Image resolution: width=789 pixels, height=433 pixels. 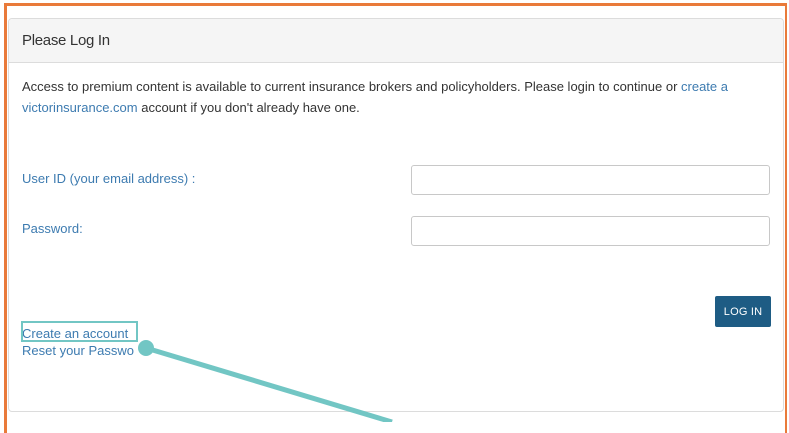 I want to click on password-input, so click(x=590, y=231).